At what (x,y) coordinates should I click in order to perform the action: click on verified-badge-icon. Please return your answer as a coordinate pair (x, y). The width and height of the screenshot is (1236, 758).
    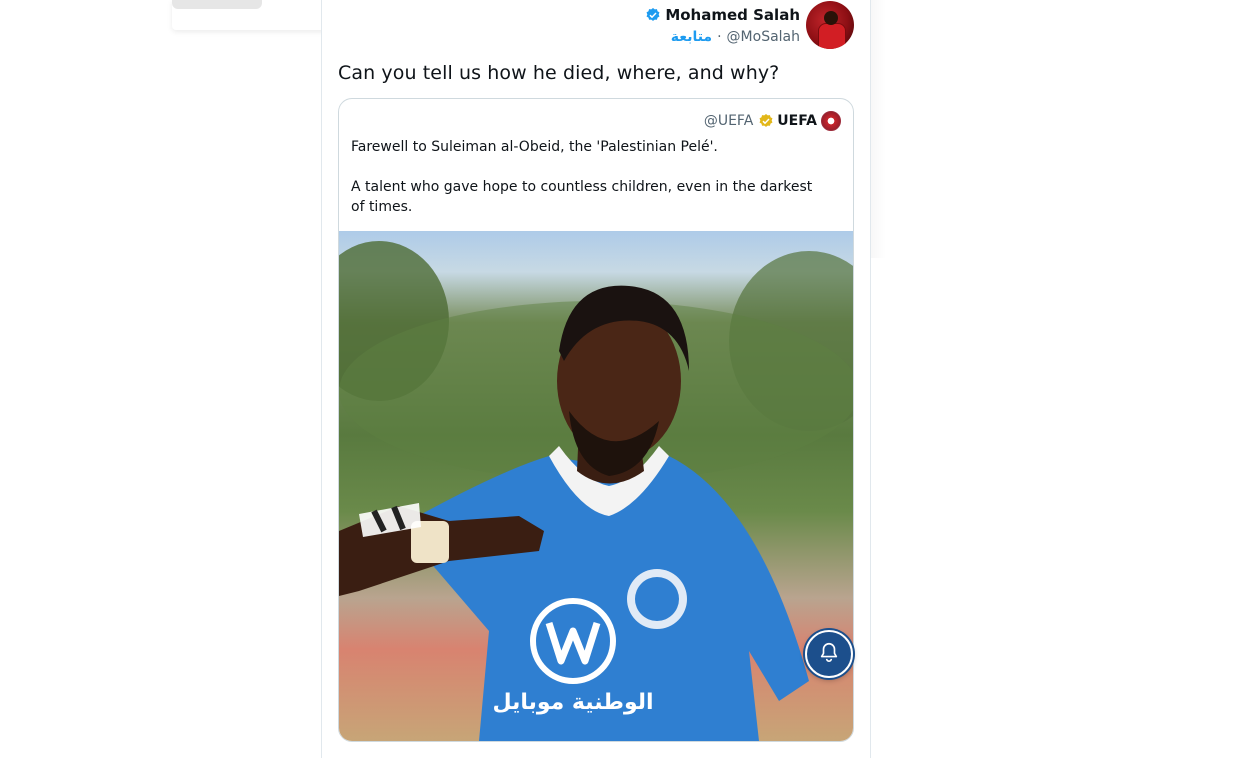
    Looking at the image, I should click on (653, 15).